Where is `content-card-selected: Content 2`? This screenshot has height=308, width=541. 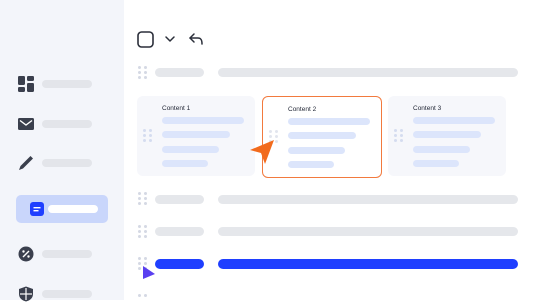
content-card-selected: Content 2 is located at coordinates (322, 137).